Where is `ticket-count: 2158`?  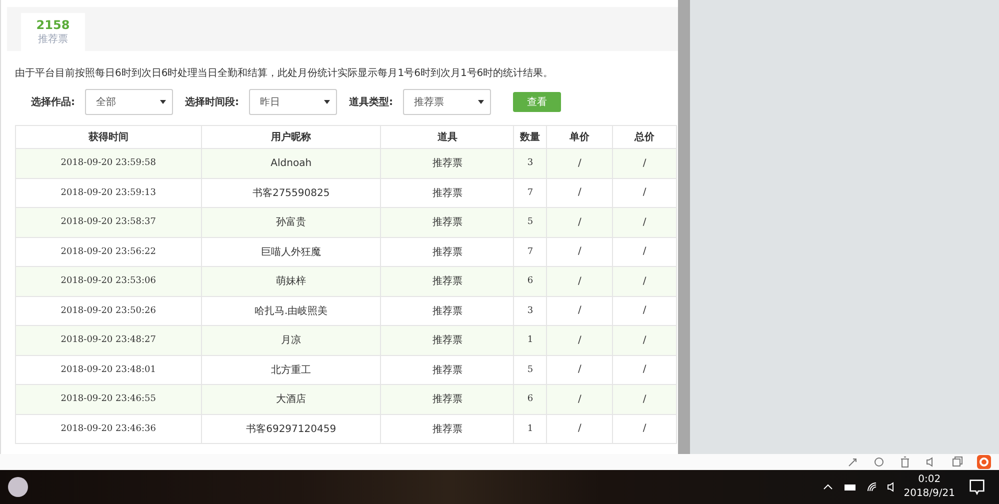
ticket-count: 2158 is located at coordinates (53, 25).